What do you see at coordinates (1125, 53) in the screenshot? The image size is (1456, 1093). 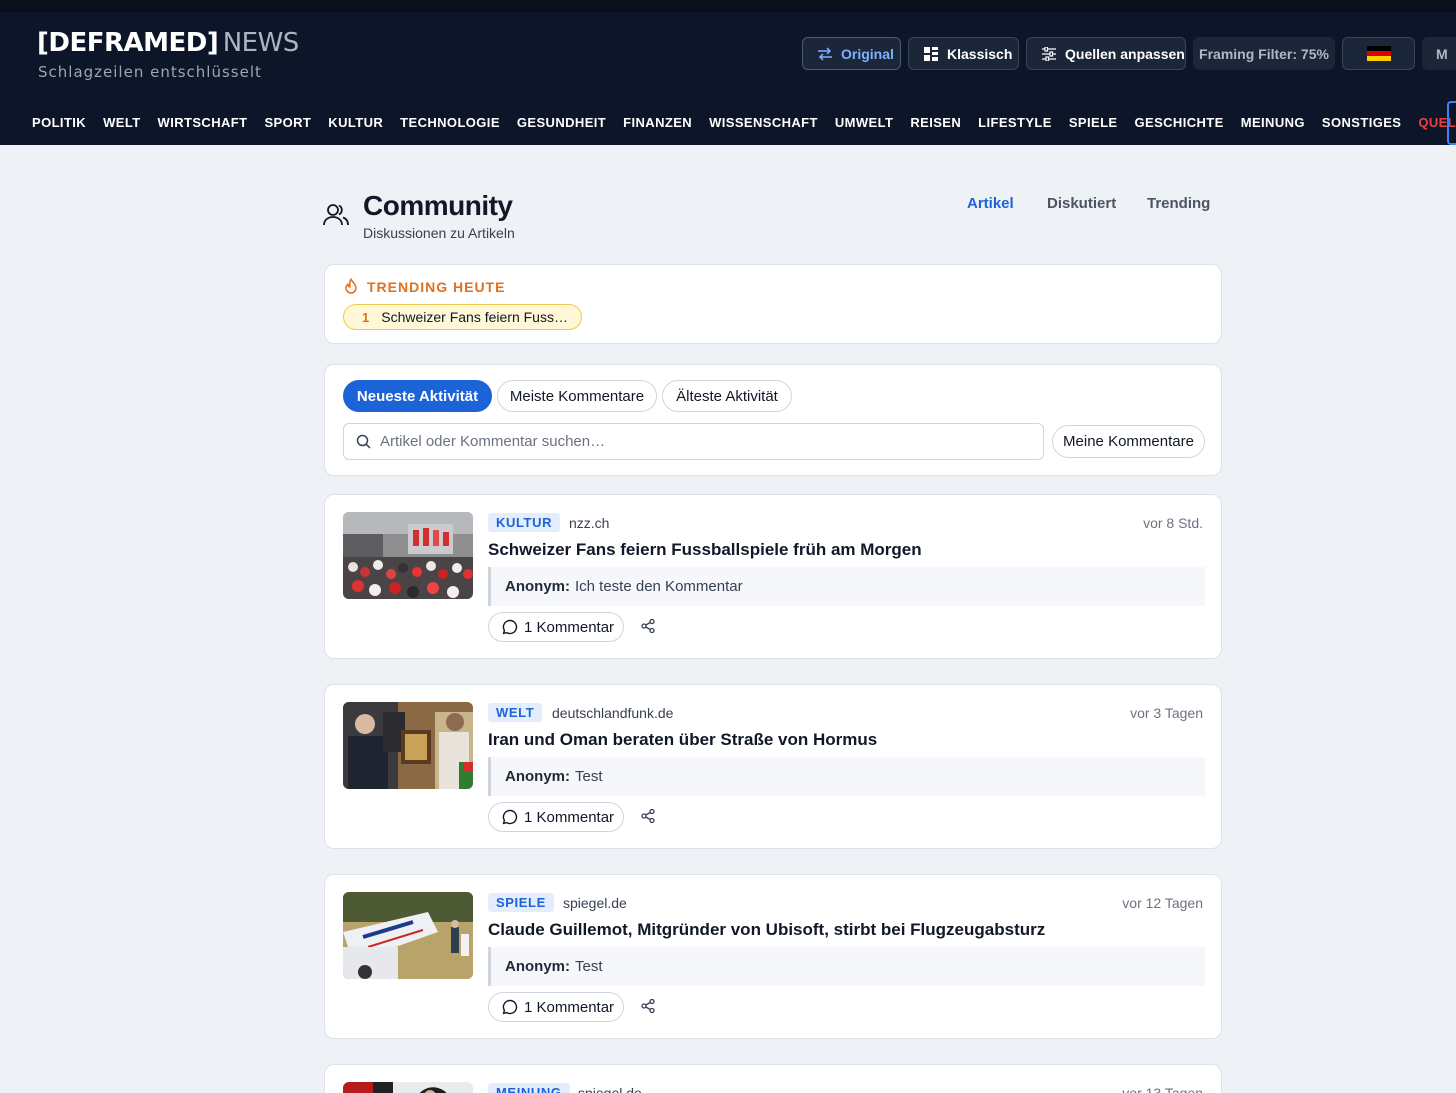 I see `quellen-anpassen-label: Quellen anpassen` at bounding box center [1125, 53].